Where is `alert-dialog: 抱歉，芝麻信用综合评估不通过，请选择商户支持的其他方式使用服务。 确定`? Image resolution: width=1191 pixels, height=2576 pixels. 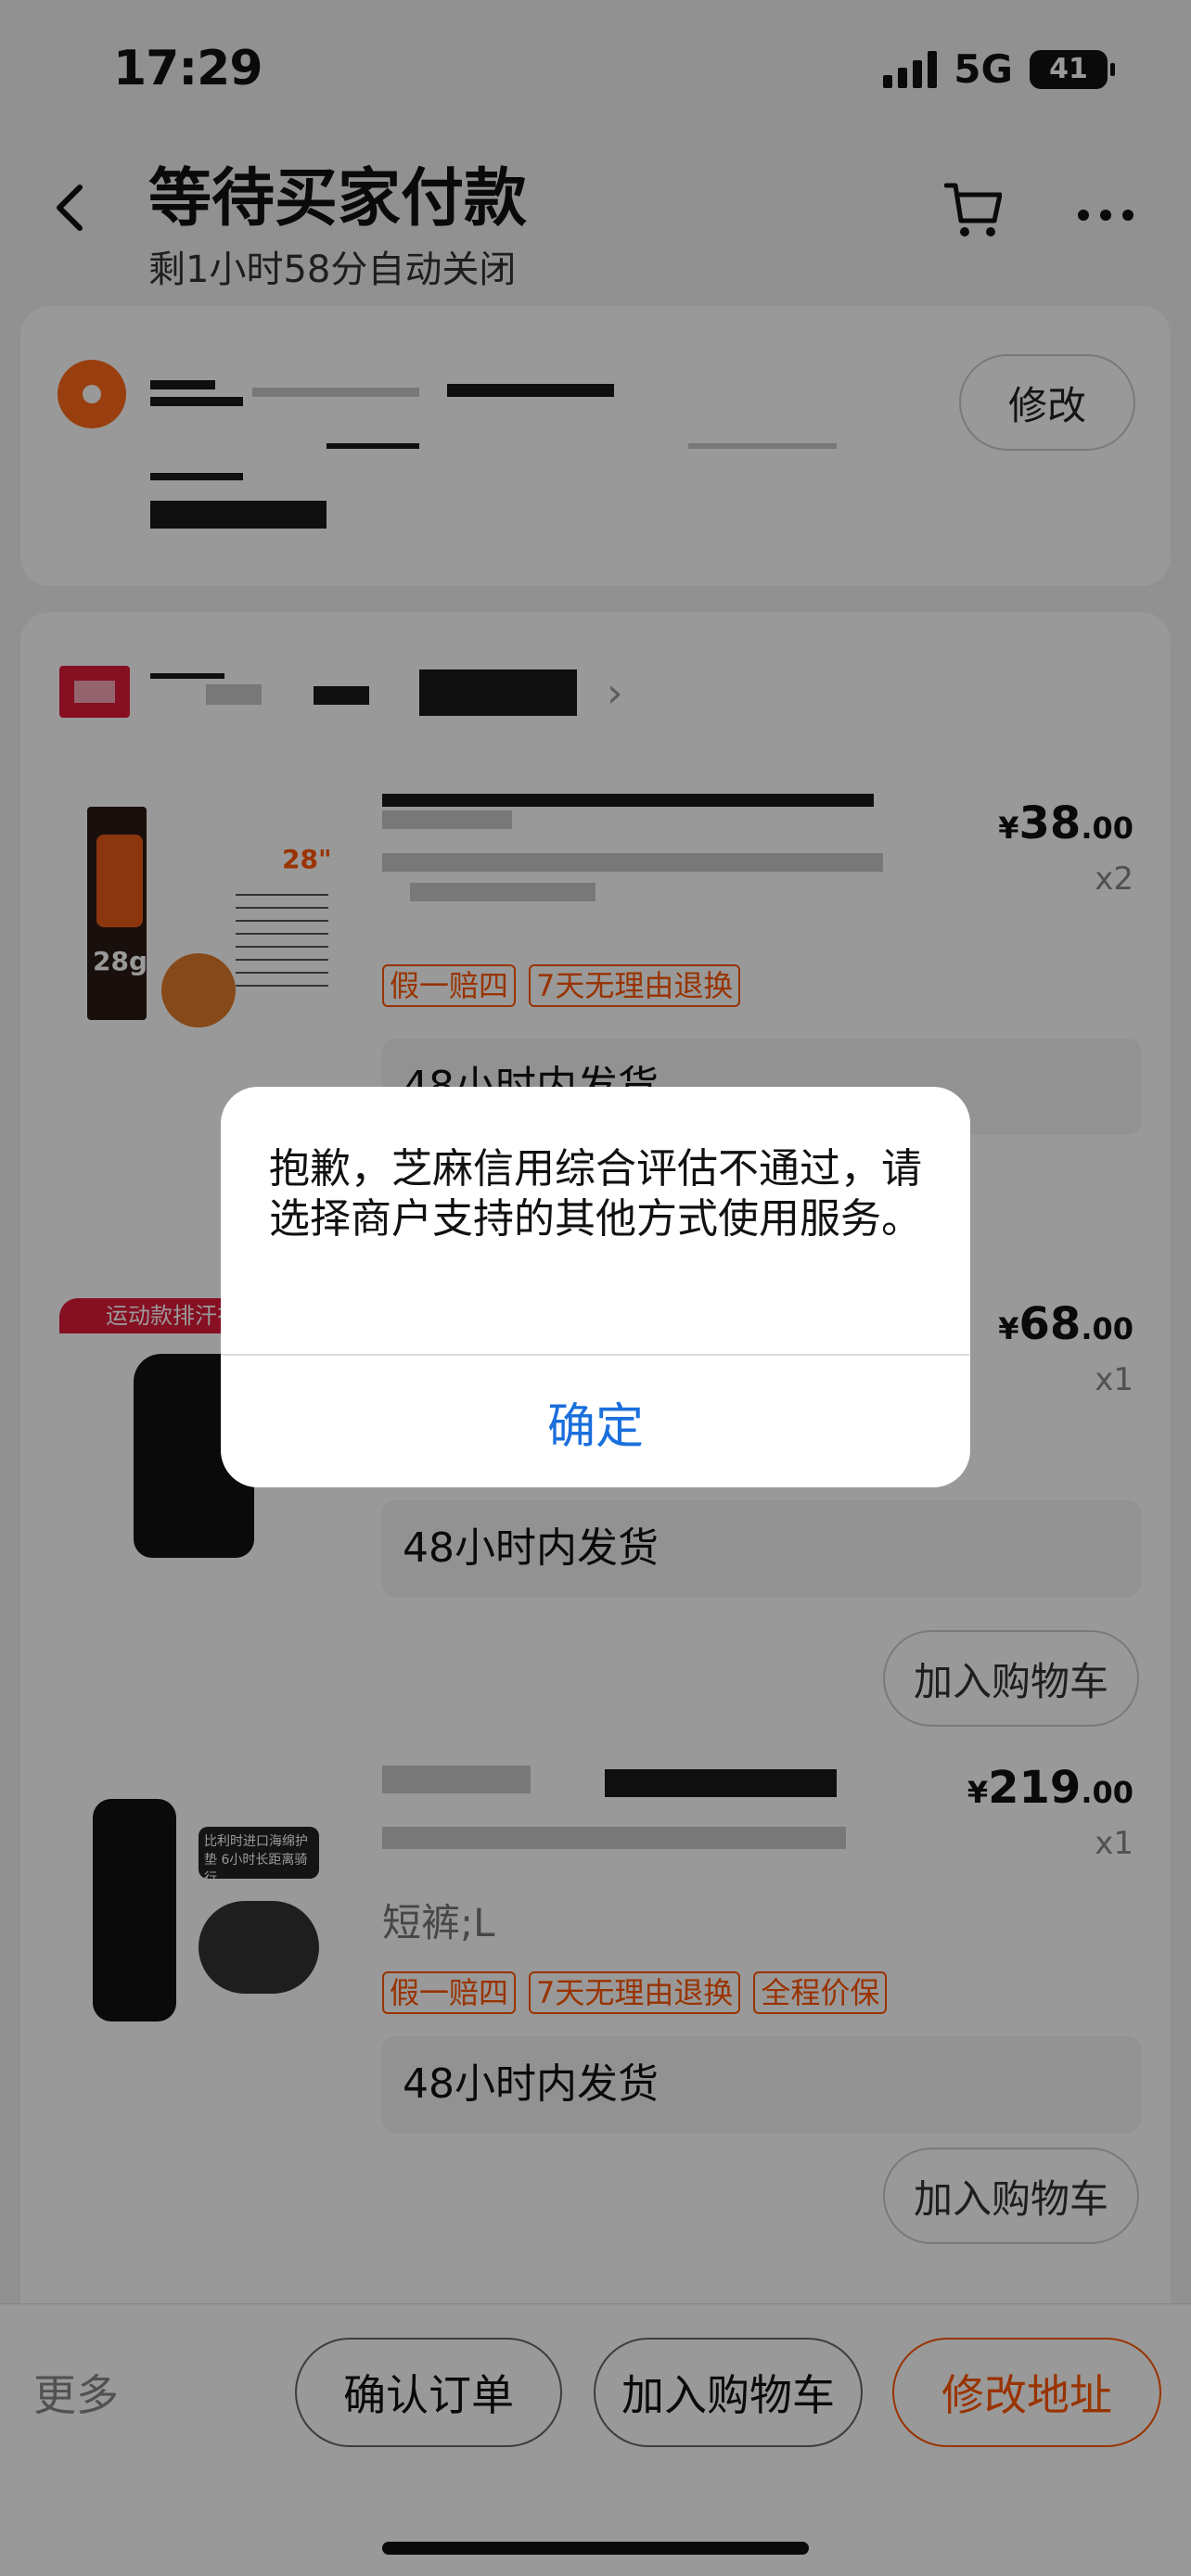 alert-dialog: 抱歉，芝麻信用综合评估不通过，请选择商户支持的其他方式使用服务。 确定 is located at coordinates (595, 1287).